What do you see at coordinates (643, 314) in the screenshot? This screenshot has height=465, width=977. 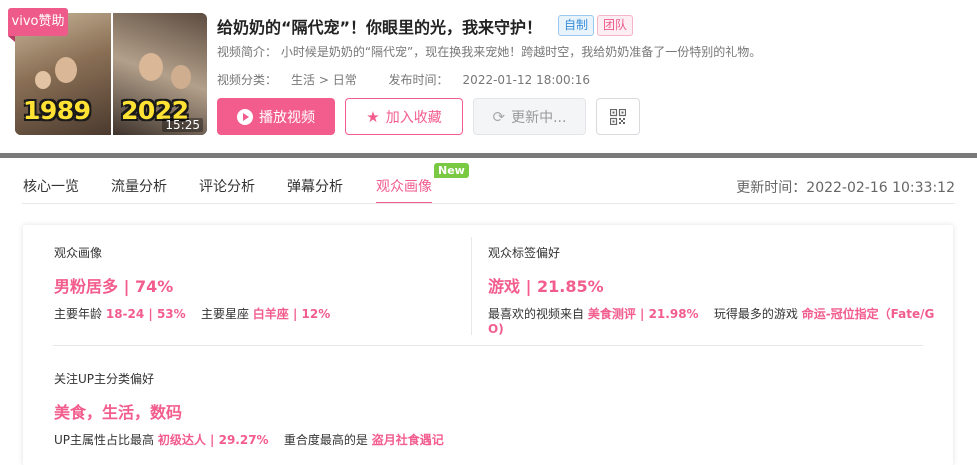 I see `fav-video-value: 美食测评 | 21.98%` at bounding box center [643, 314].